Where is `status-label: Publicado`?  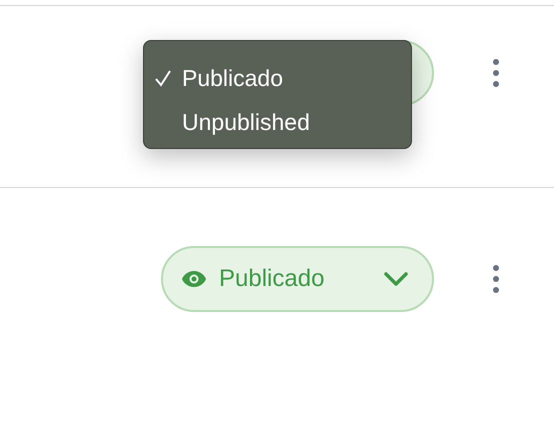 status-label: Publicado is located at coordinates (272, 279).